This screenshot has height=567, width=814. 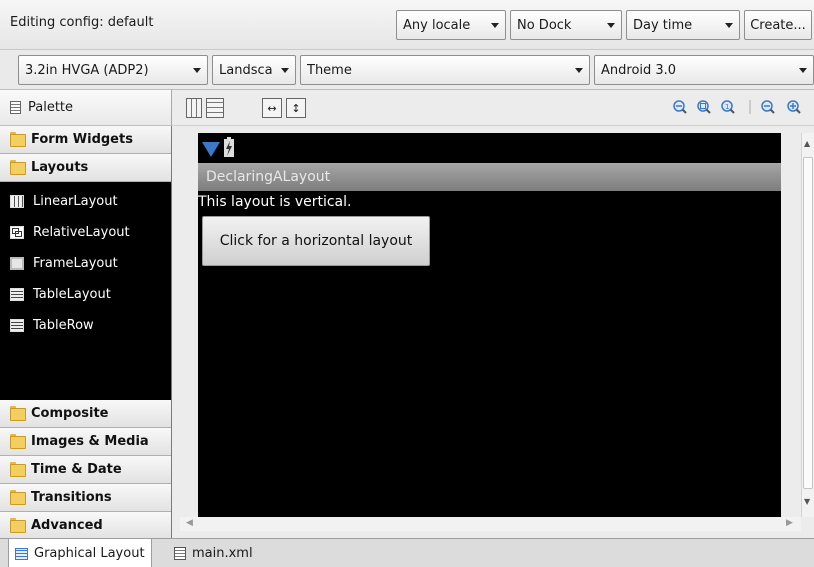 What do you see at coordinates (85, 526) in the screenshot?
I see `category-advanced: Advanced` at bounding box center [85, 526].